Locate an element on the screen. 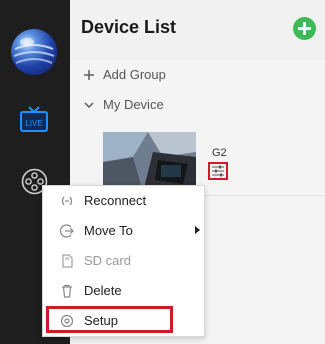  menu-item-label: SD card is located at coordinates (107, 260).